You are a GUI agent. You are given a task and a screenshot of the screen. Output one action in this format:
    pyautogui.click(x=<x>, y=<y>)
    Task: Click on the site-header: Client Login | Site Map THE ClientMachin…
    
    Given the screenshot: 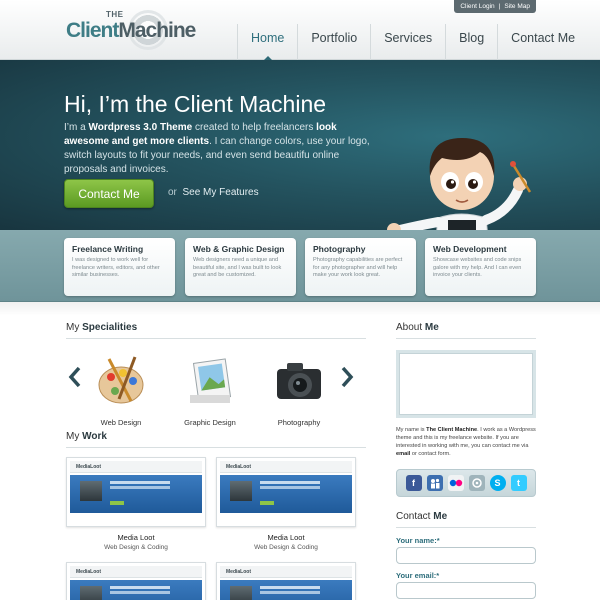 What is the action you would take?
    pyautogui.click(x=300, y=30)
    